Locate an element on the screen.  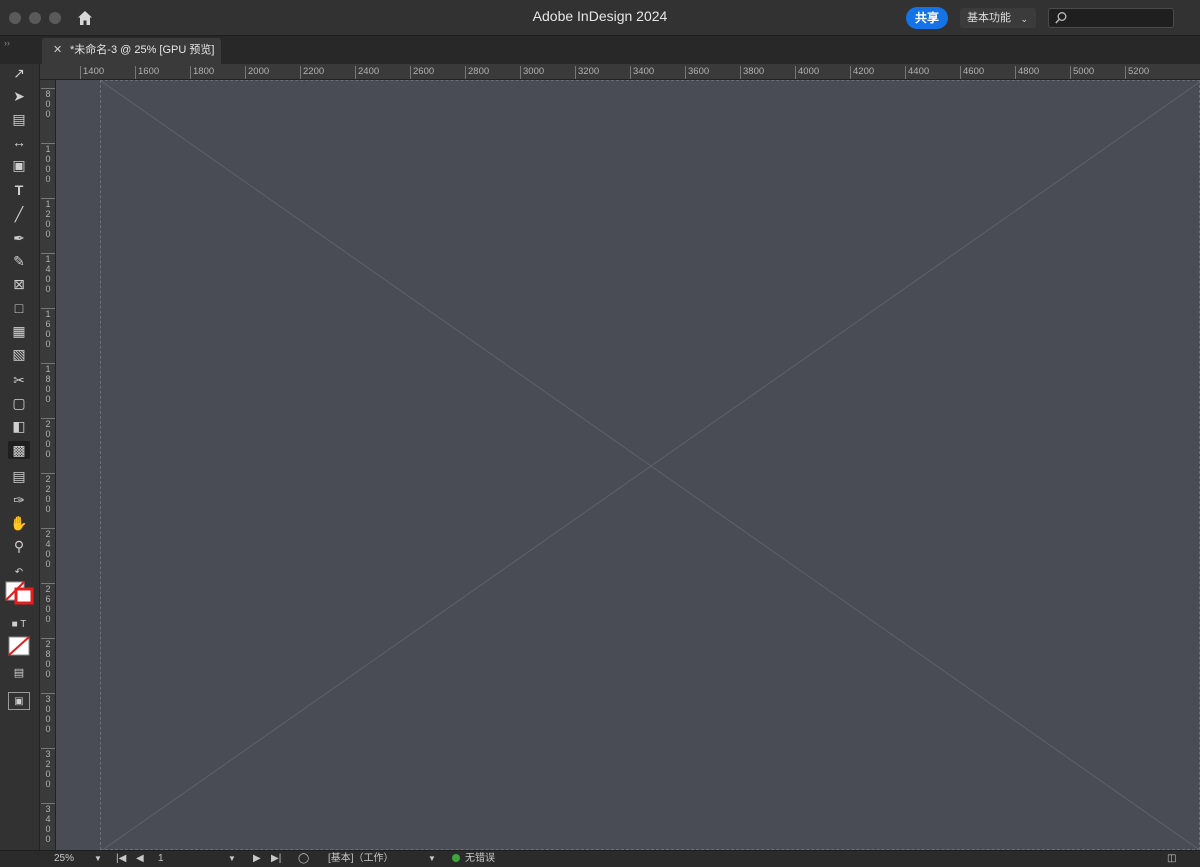
previous-page-icon: ◀ is located at coordinates (140, 859).